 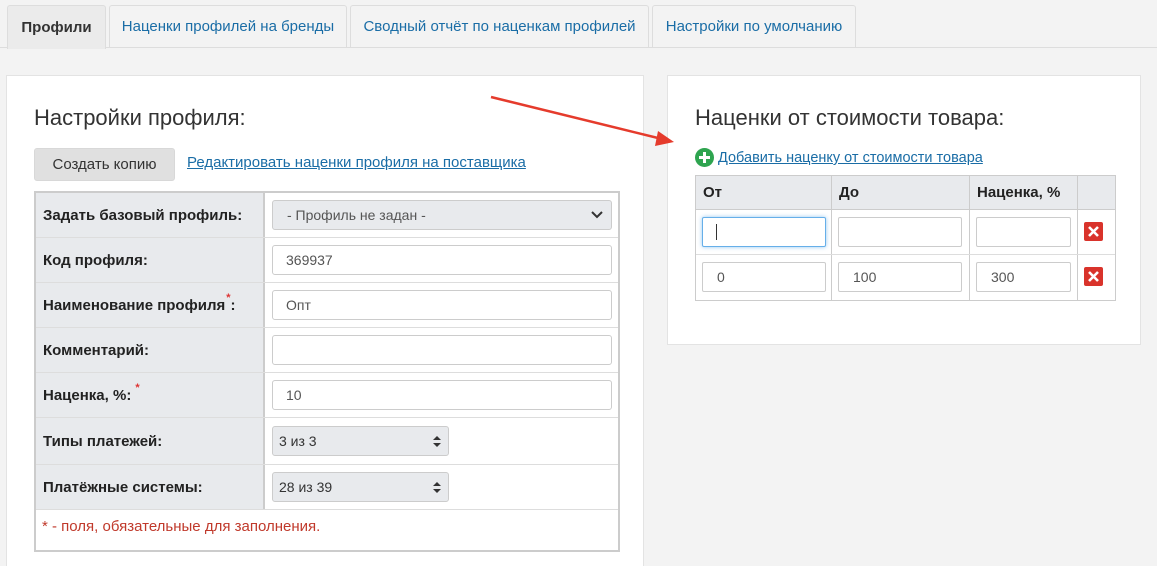 I want to click on tab-brand-markups: Наценки профилей на бренды, so click(x=228, y=26).